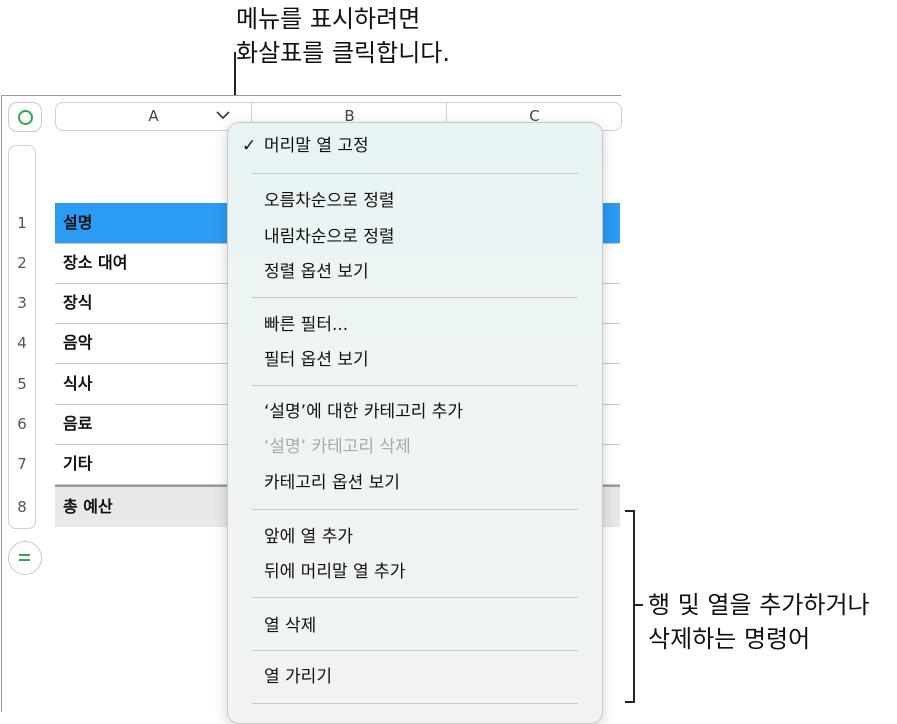 This screenshot has height=724, width=897. What do you see at coordinates (329, 201) in the screenshot?
I see `menu-item-sort-ascending: 오름차순으로 정렬` at bounding box center [329, 201].